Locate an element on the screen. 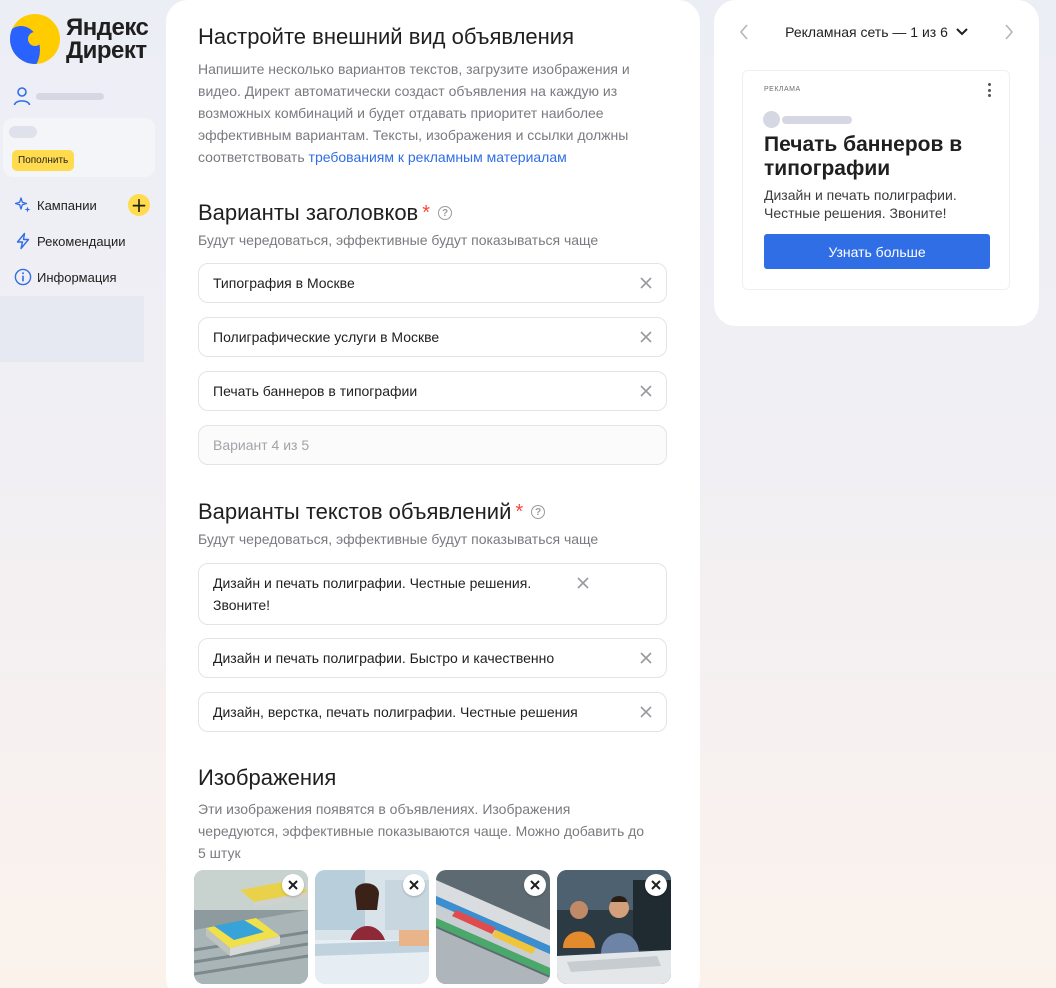  ad-label: РЕКЛАМА is located at coordinates (782, 89).